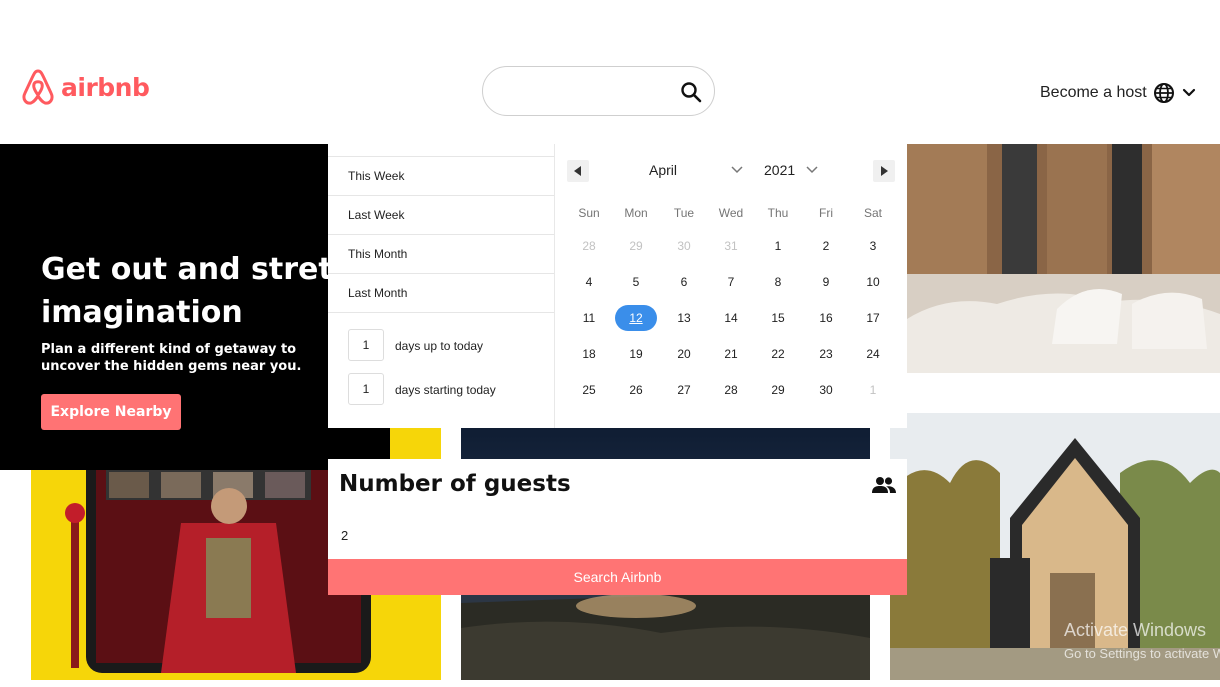 This screenshot has height=687, width=1220. What do you see at coordinates (589, 390) in the screenshot?
I see `calendar-day: 25` at bounding box center [589, 390].